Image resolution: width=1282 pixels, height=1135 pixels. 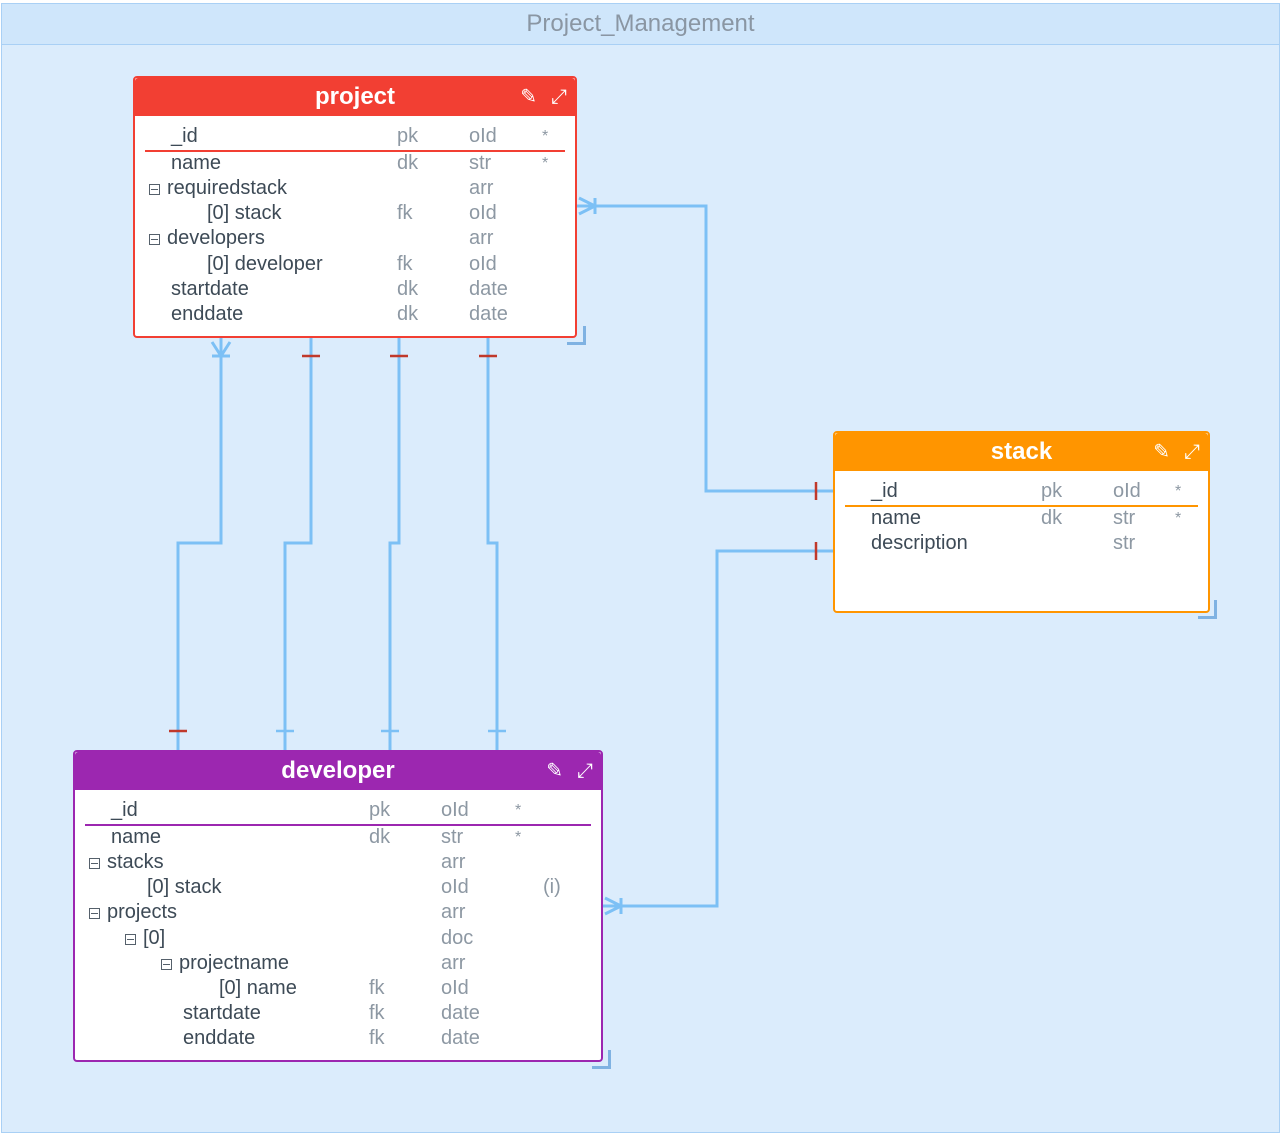 What do you see at coordinates (265, 264) in the screenshot?
I see `field-name: [0] developer` at bounding box center [265, 264].